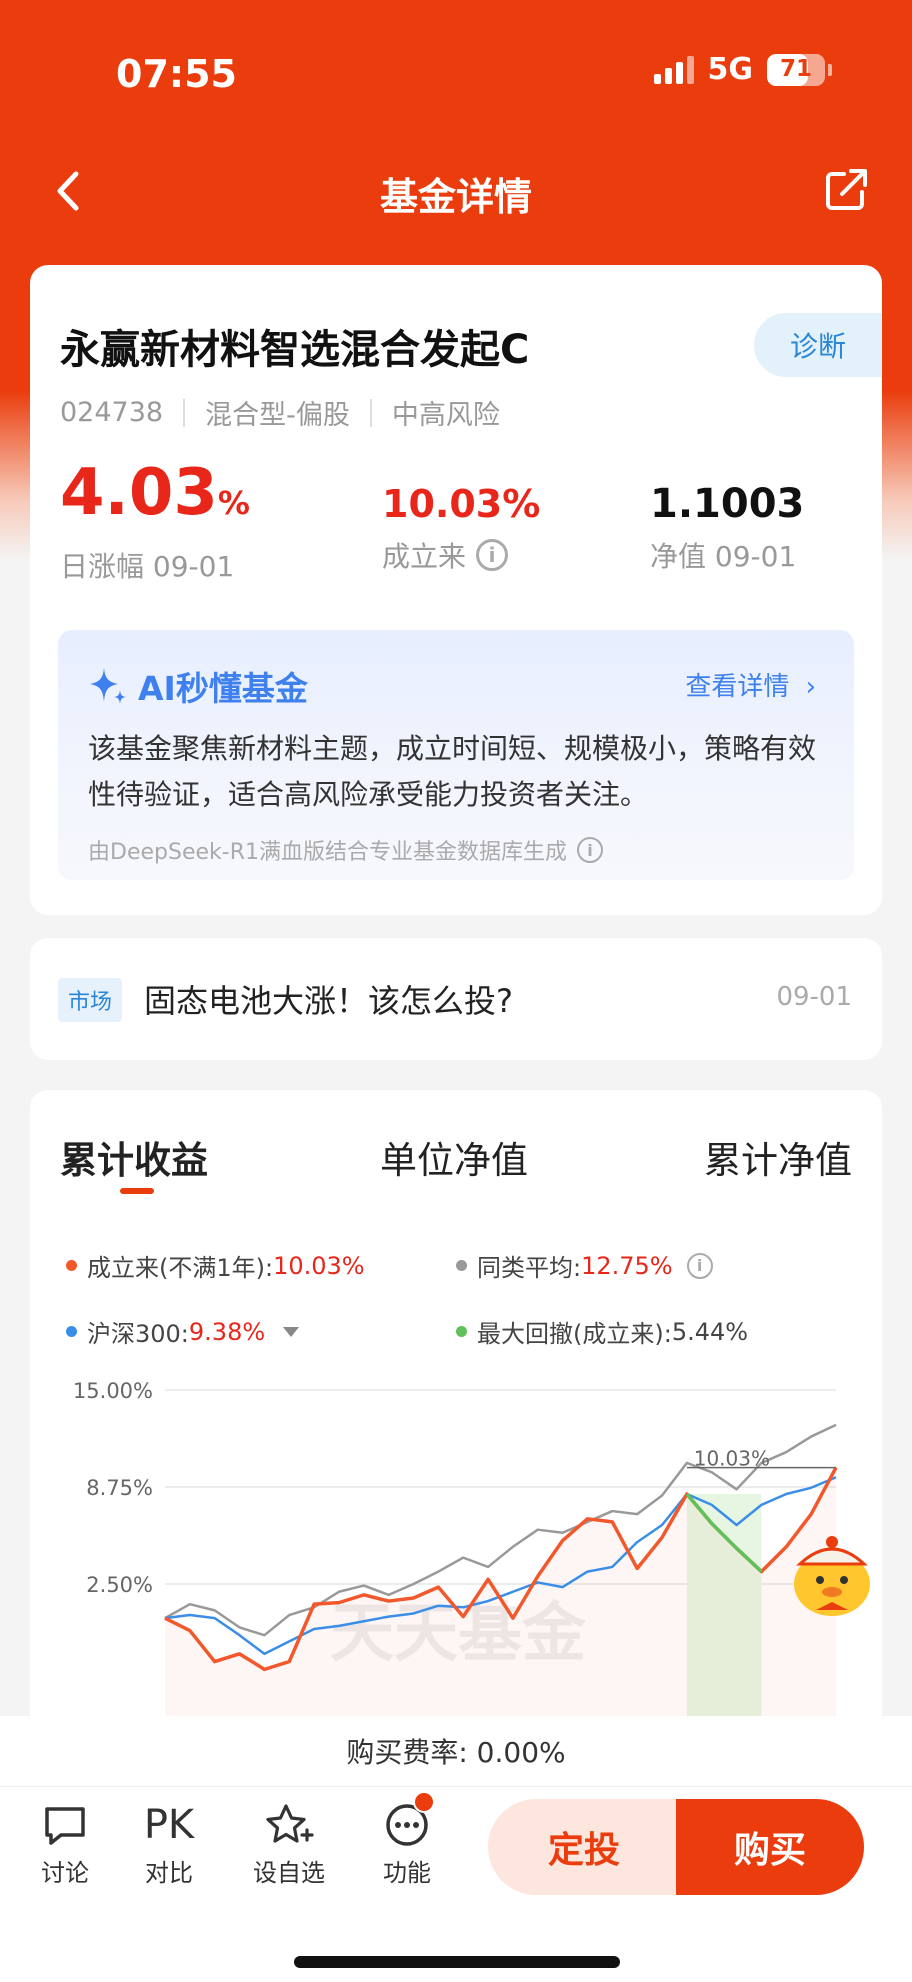  What do you see at coordinates (455, 197) in the screenshot?
I see `page-title: 基金详情` at bounding box center [455, 197].